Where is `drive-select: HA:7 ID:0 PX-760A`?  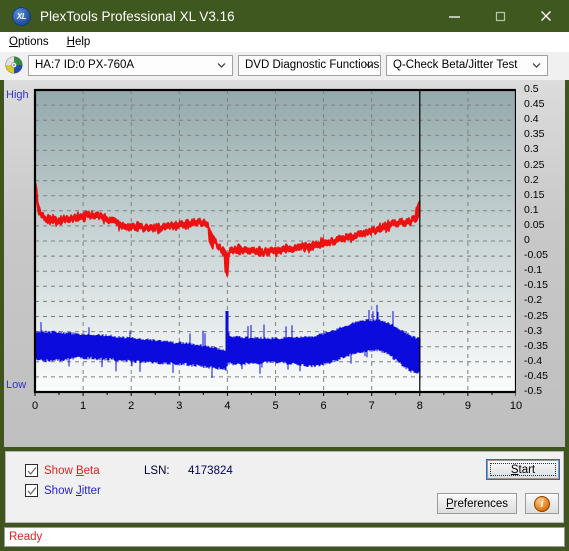 drive-select: HA:7 ID:0 PX-760A is located at coordinates (130, 65).